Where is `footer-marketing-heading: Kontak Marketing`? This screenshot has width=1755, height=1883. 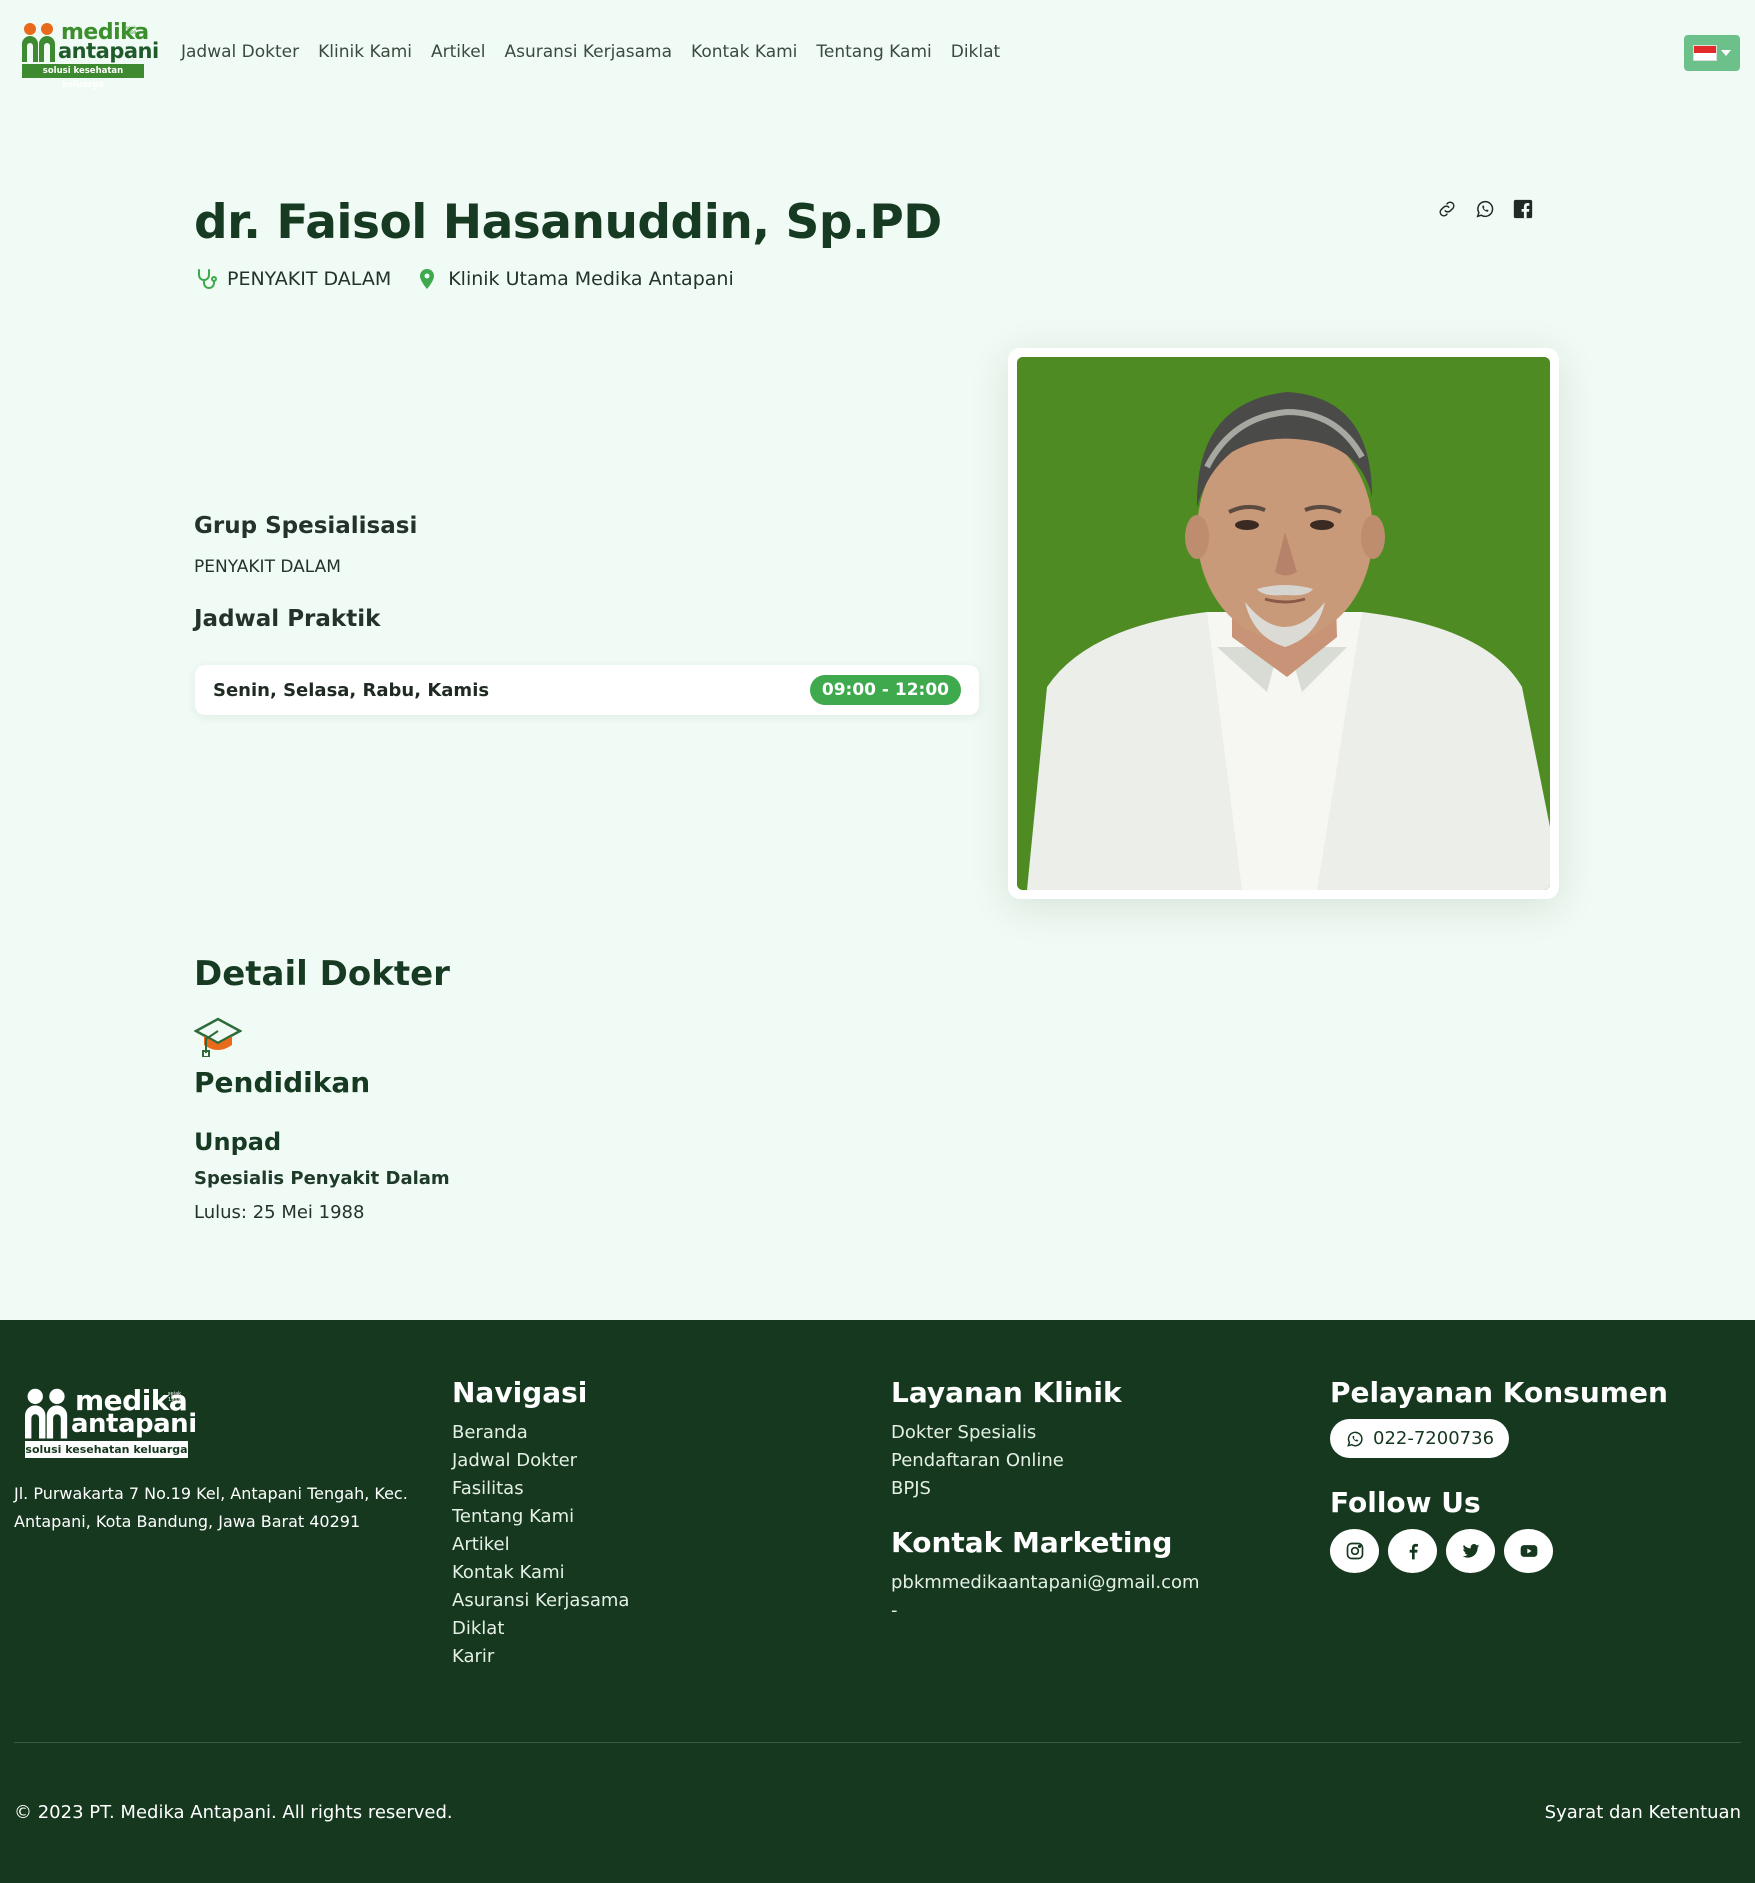
footer-marketing-heading: Kontak Marketing is located at coordinates (1032, 1542).